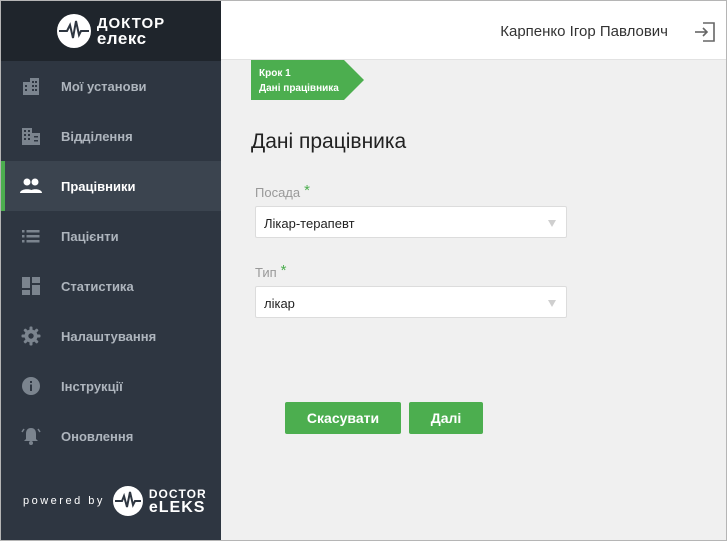 This screenshot has width=727, height=541. I want to click on type-label-text: Тип, so click(266, 272).